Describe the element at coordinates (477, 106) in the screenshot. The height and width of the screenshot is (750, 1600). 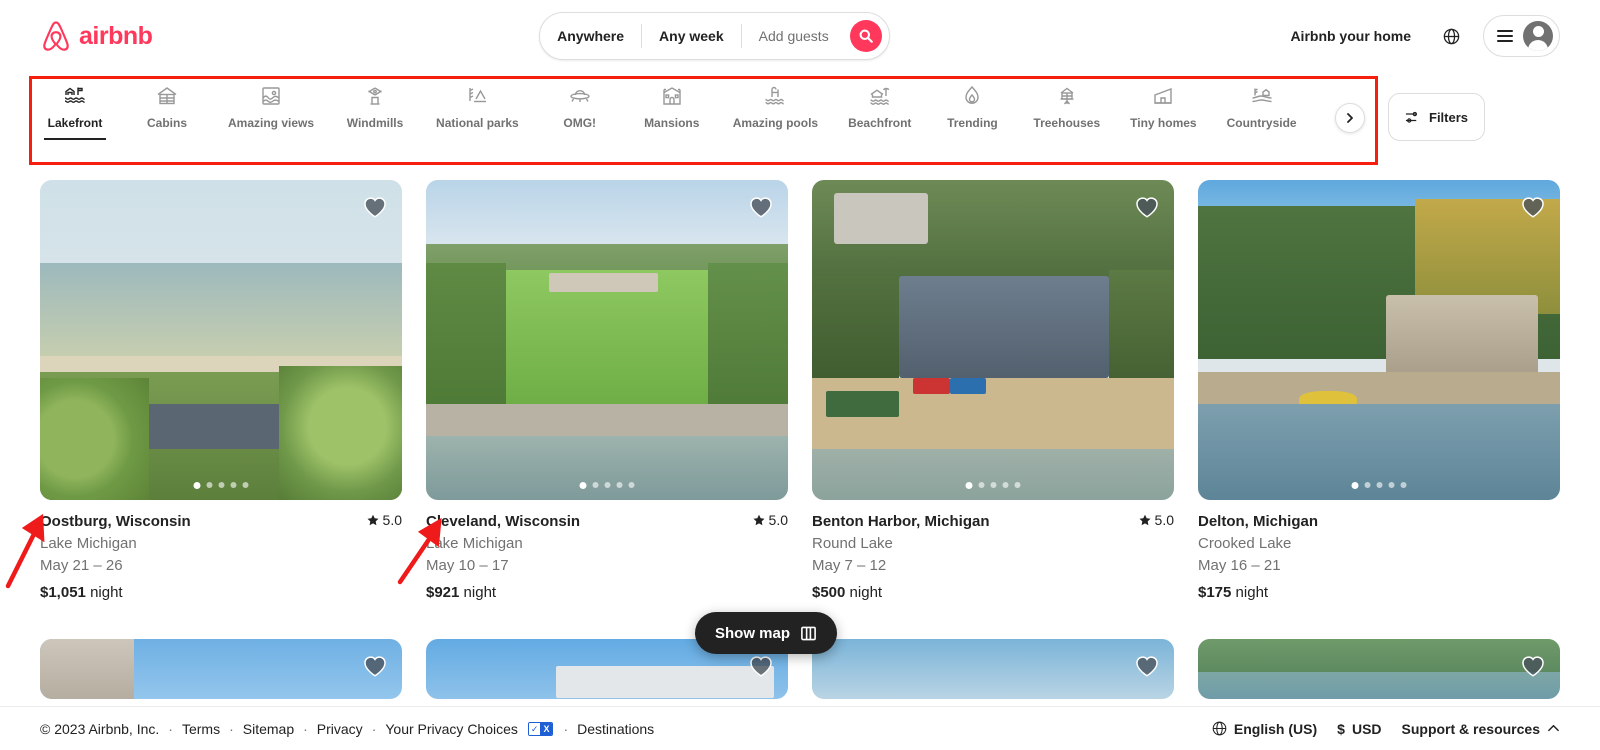
I see `category-national-parks: National parks` at that location.